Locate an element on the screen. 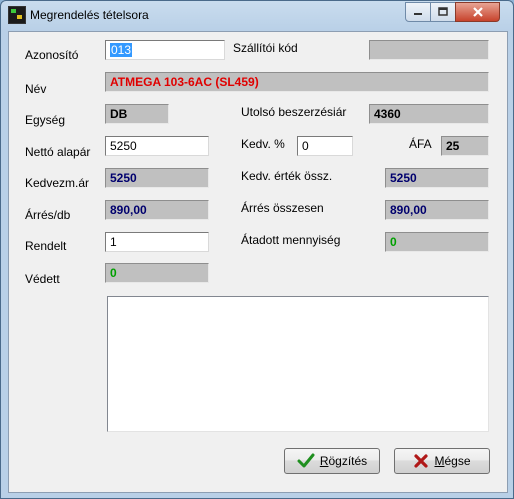 The width and height of the screenshot is (514, 499). title-bar: Megrendelés tételsora is located at coordinates (257, 16).